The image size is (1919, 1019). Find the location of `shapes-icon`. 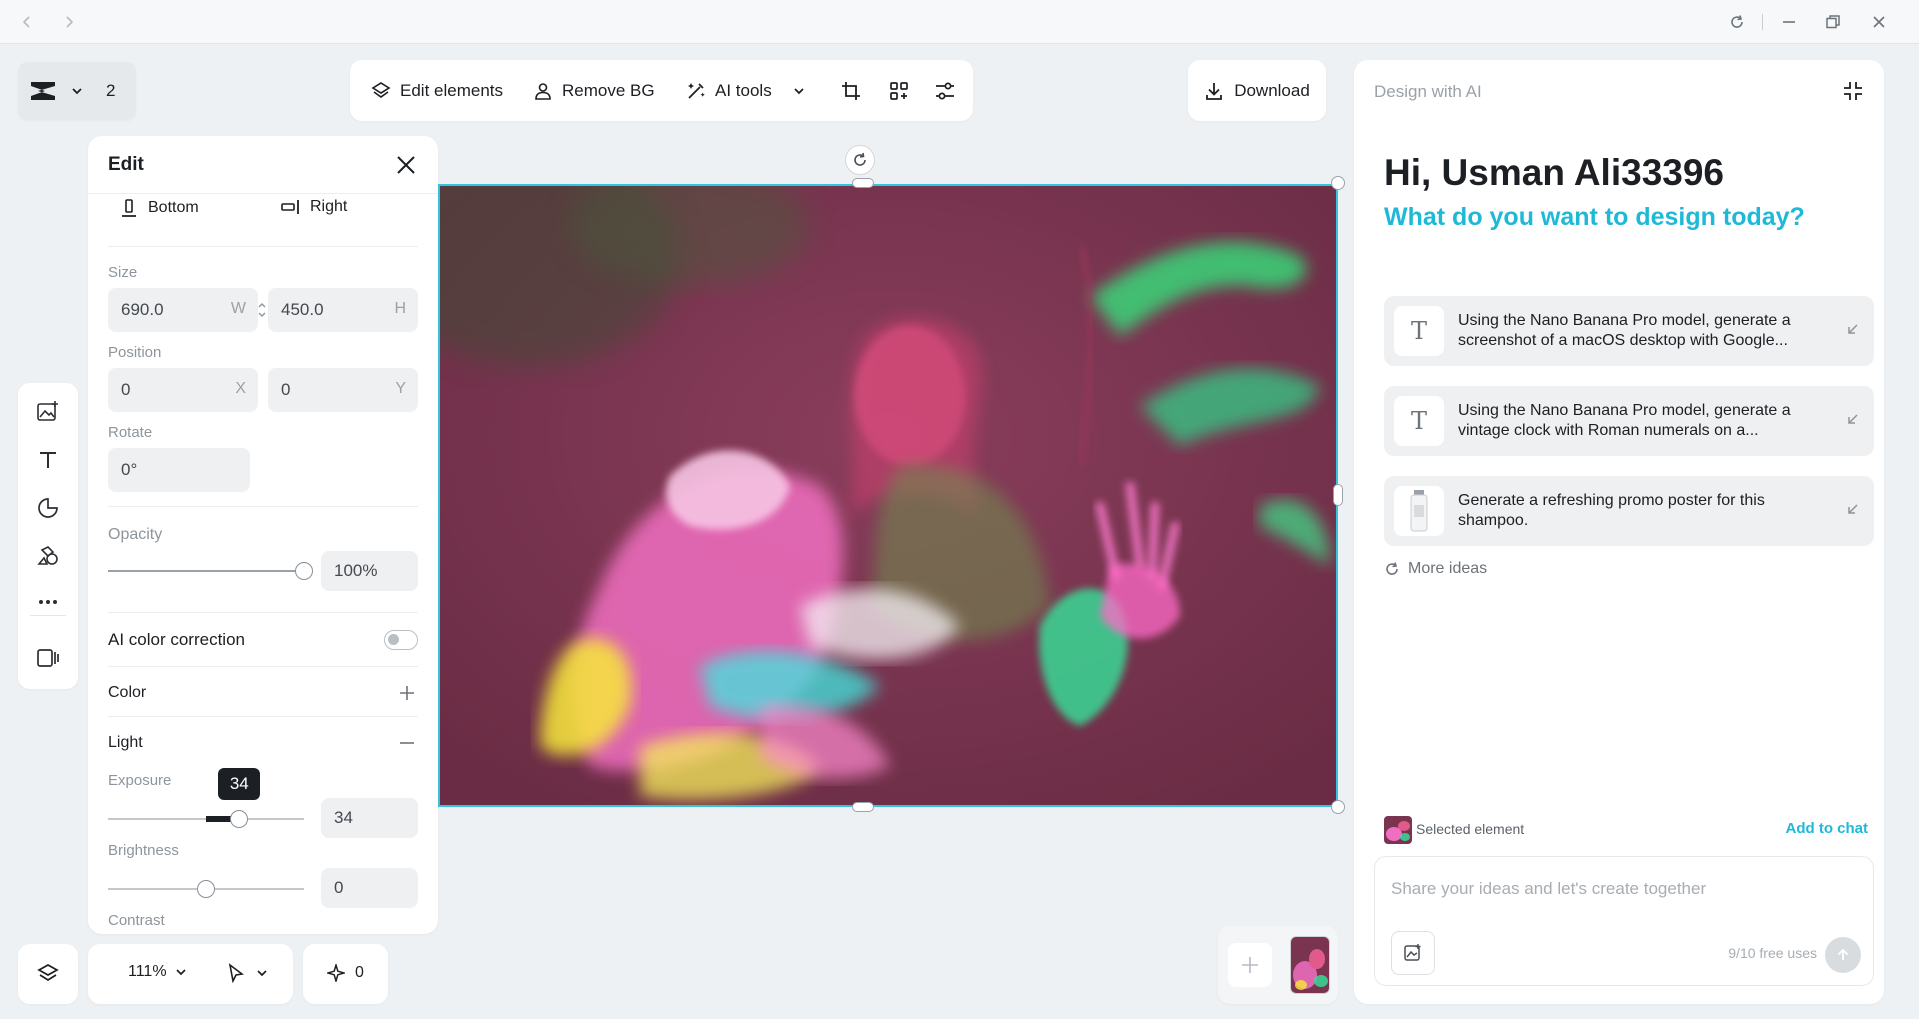

shapes-icon is located at coordinates (48, 508).